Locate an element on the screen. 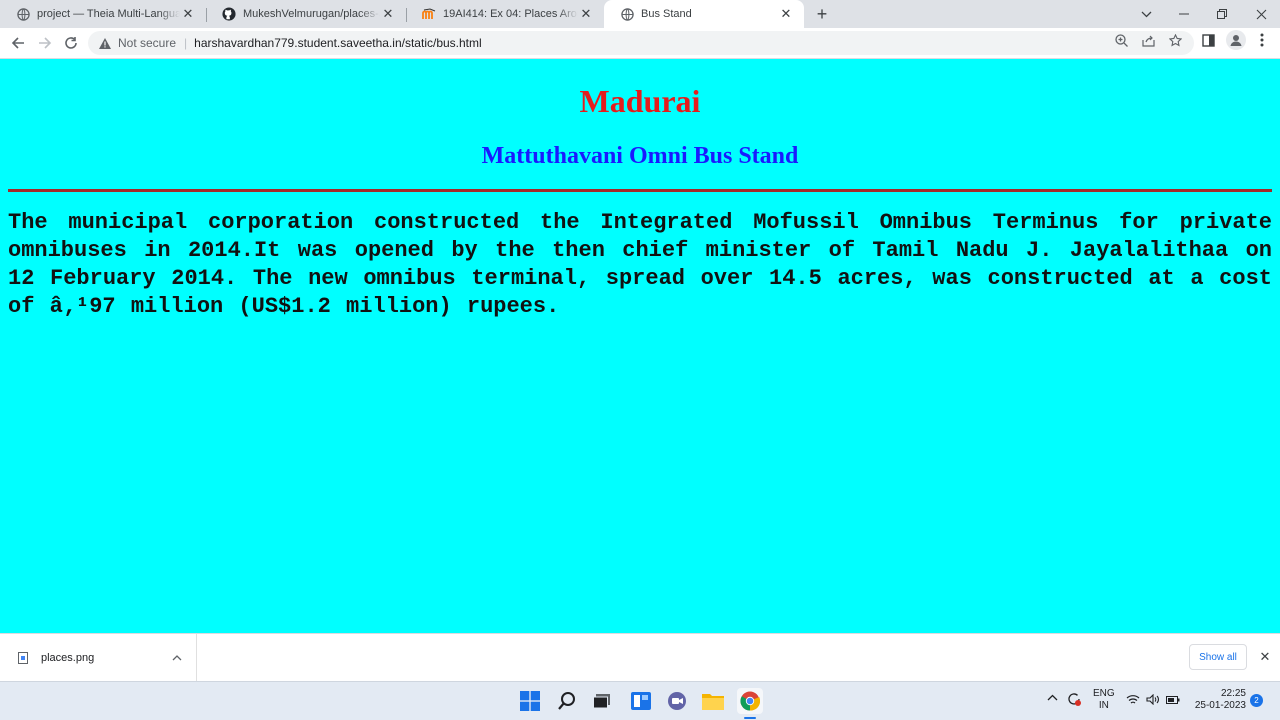  widgets-icon is located at coordinates (641, 701).